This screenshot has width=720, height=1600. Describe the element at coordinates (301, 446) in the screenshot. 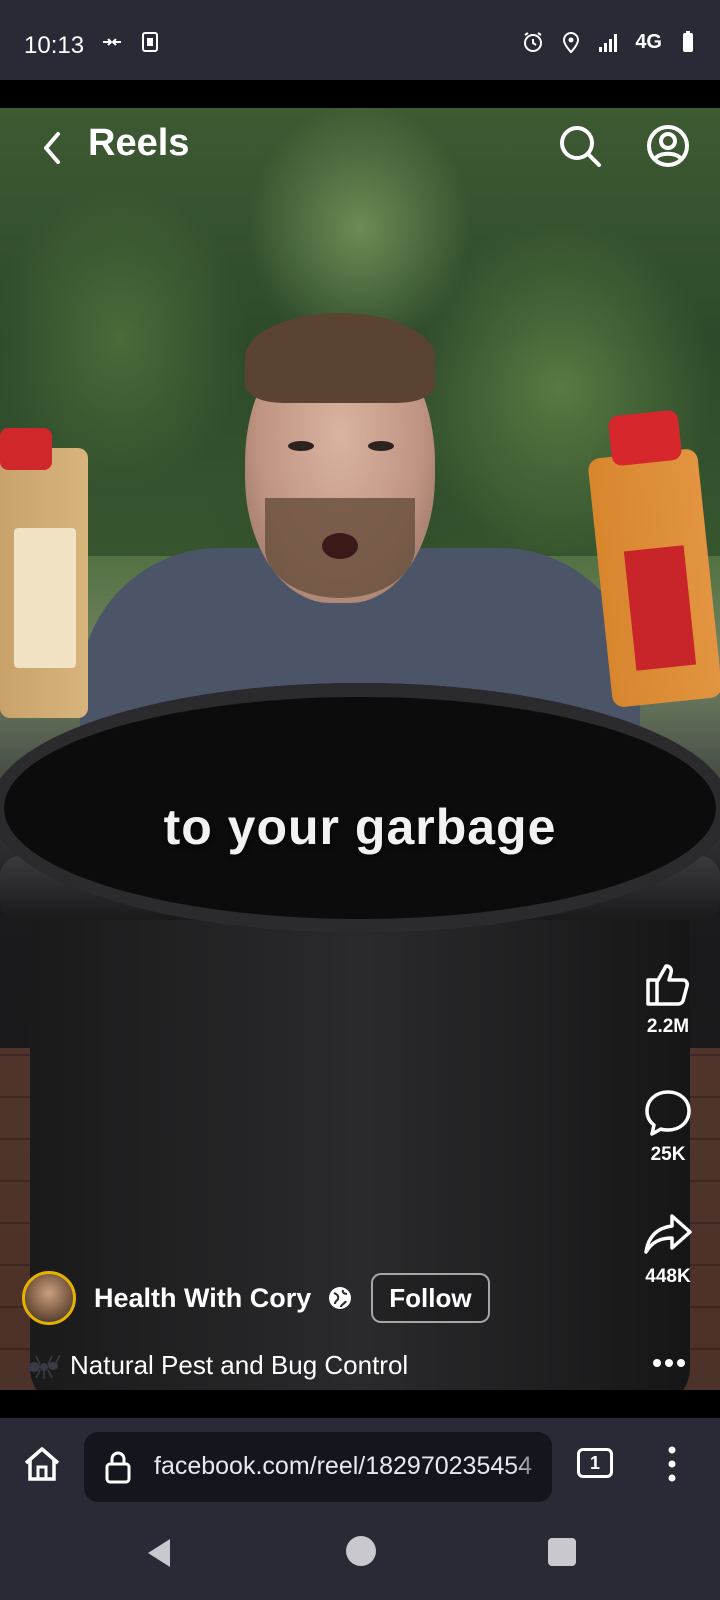

I see `person-eye-left` at that location.